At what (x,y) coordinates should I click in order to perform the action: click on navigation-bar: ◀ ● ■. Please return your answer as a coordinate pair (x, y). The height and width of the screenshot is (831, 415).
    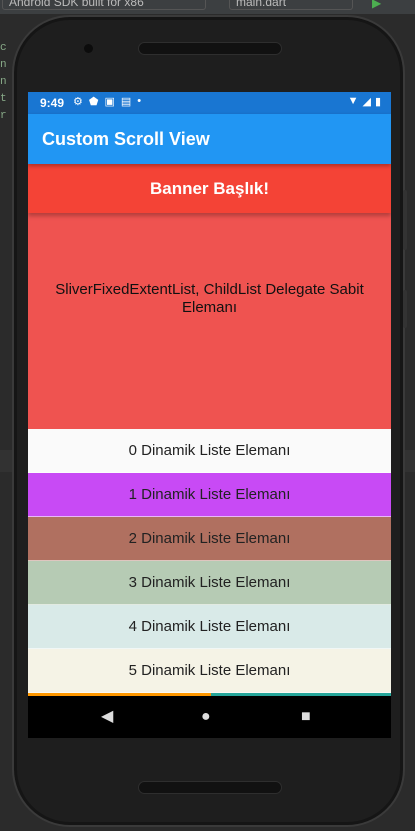
    Looking at the image, I should click on (209, 717).